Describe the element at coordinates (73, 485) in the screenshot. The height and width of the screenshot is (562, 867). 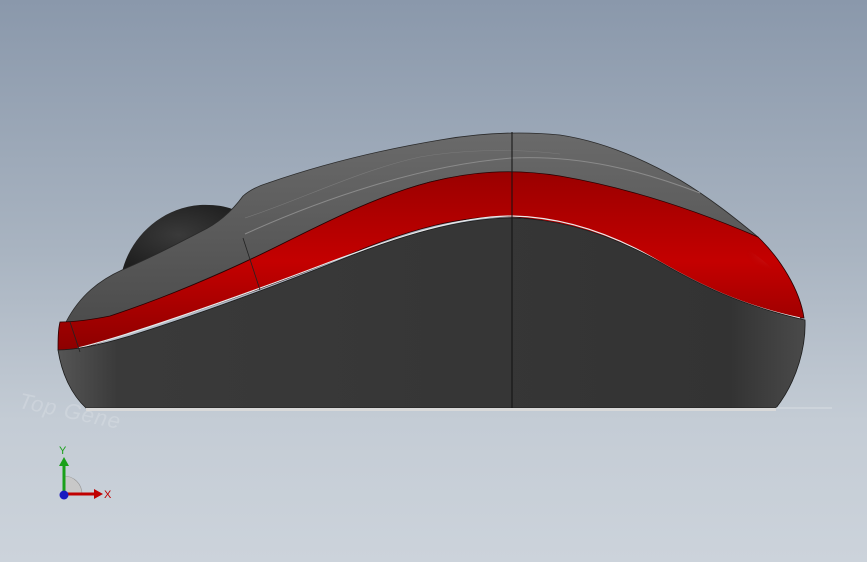
I see `triad-arc` at that location.